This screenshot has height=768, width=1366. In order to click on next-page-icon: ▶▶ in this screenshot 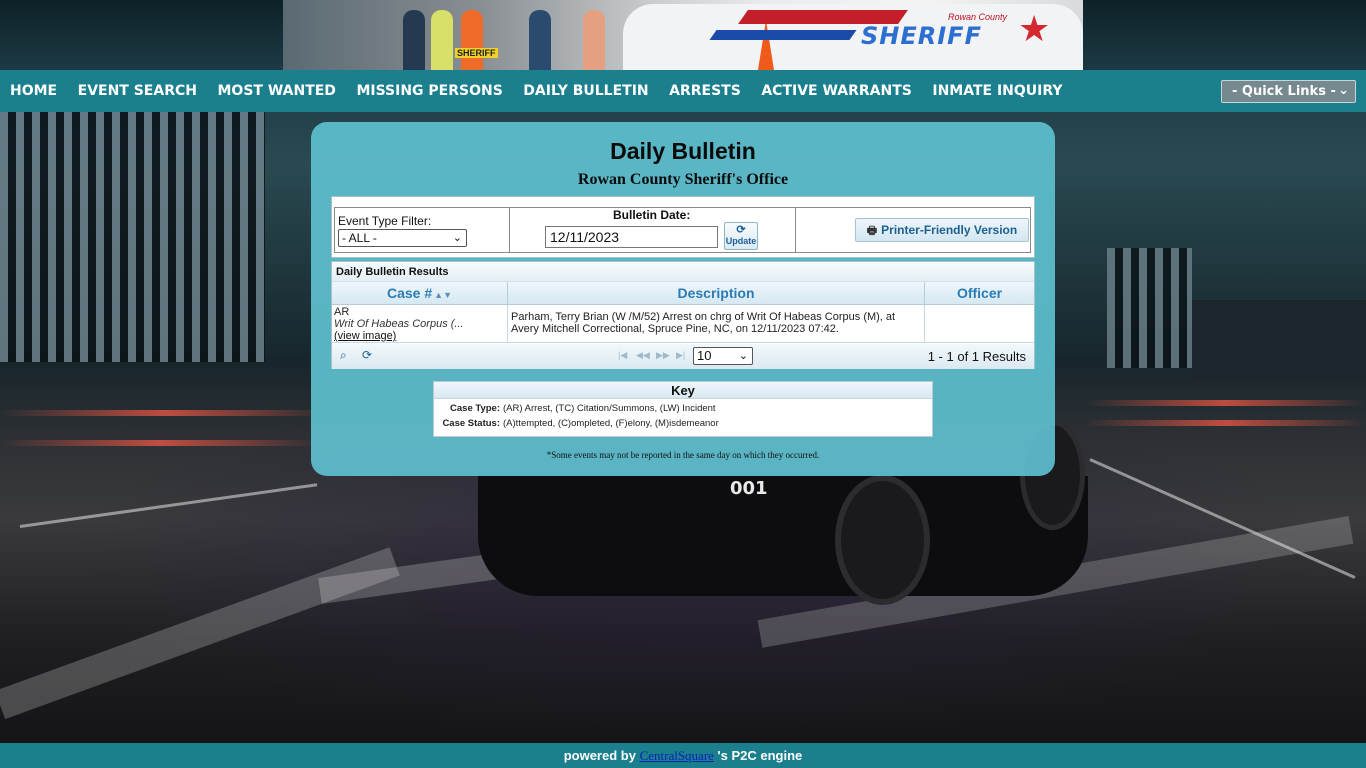, I will do `click(663, 355)`.